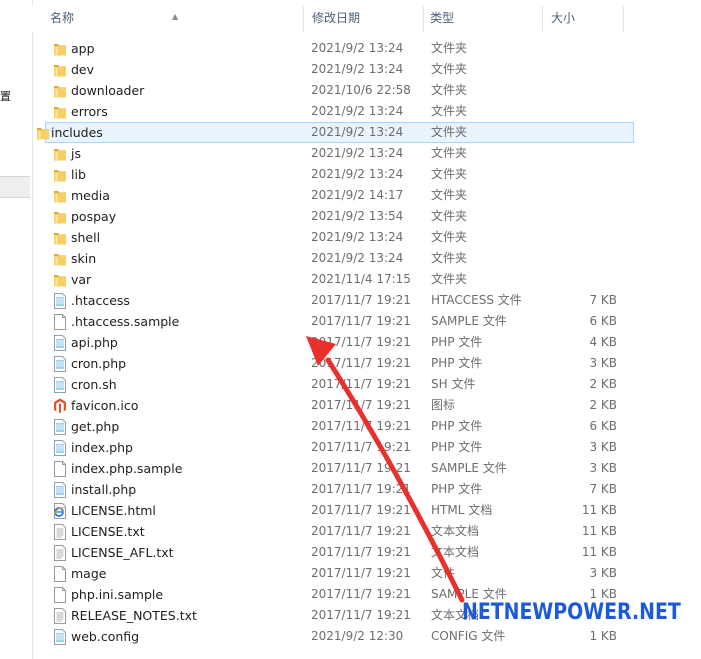  Describe the element at coordinates (332, 531) in the screenshot. I see `file-row-license-txt: LICENSE.txt 2017/11/7 19:21 文本文档 11 KB` at that location.